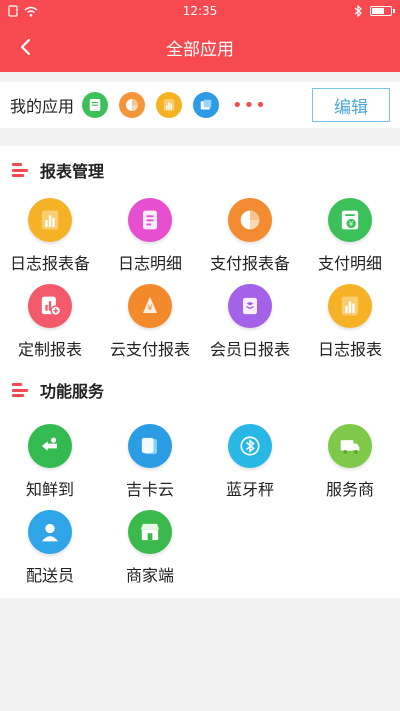 This screenshot has width=400, height=711. I want to click on app-label: 会员日报表, so click(249, 349).